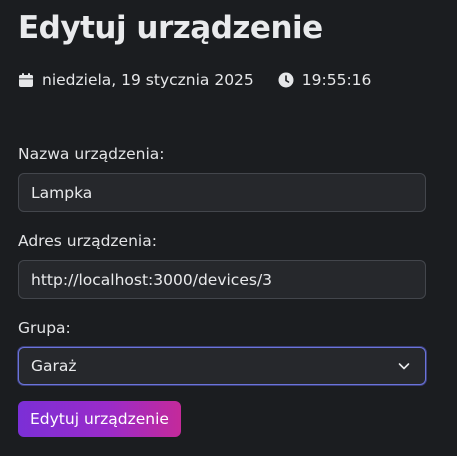 The height and width of the screenshot is (456, 457). Describe the element at coordinates (99, 419) in the screenshot. I see `edit-device-submit-button: Edytuj urządzenie` at that location.